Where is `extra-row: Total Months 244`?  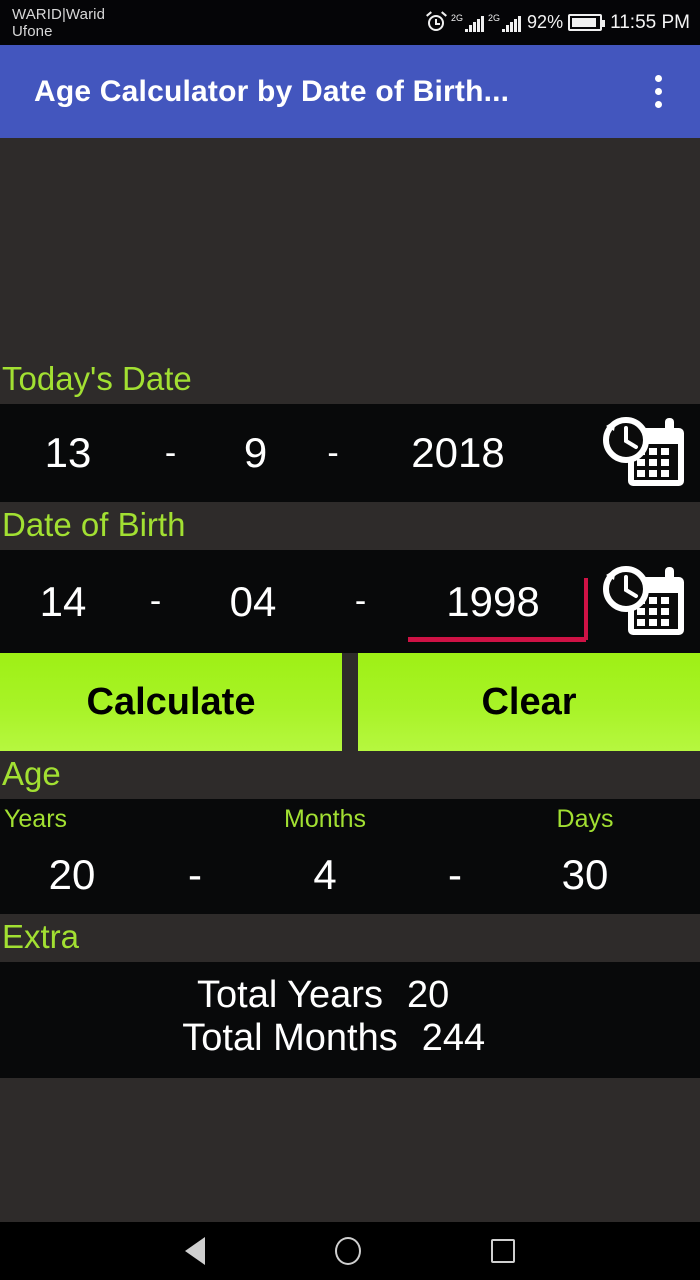 extra-row: Total Months 244 is located at coordinates (350, 1038).